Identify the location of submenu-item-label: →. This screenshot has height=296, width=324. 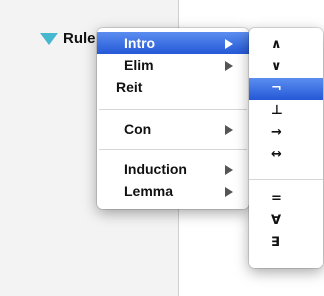
(276, 132).